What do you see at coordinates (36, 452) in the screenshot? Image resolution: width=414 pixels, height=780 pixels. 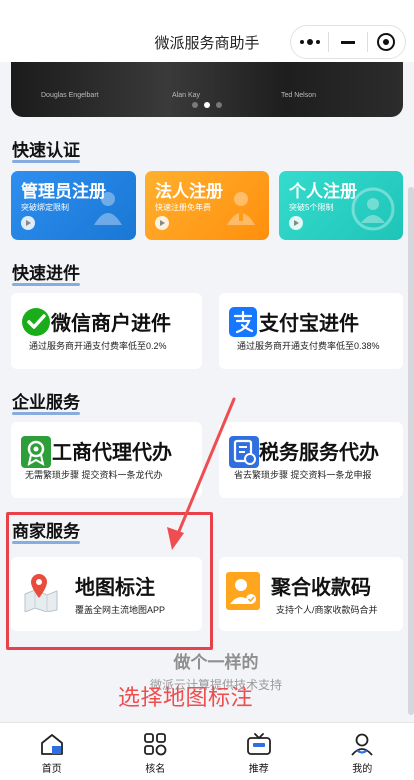 I see `license-badge-icon` at bounding box center [36, 452].